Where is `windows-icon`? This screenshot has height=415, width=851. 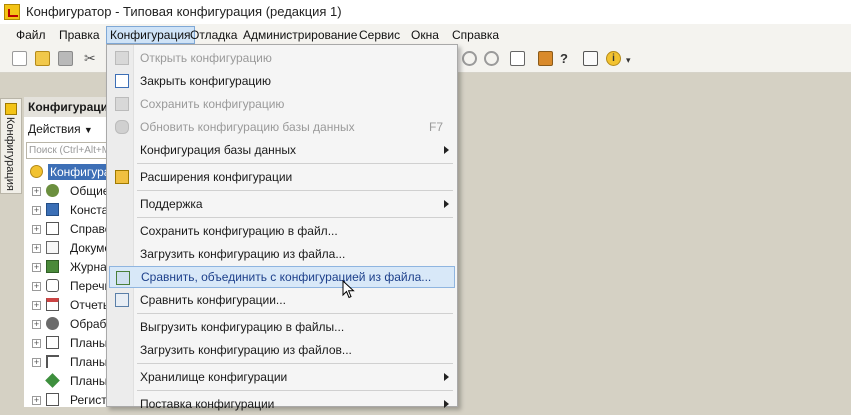
windows-icon is located at coordinates (517, 58).